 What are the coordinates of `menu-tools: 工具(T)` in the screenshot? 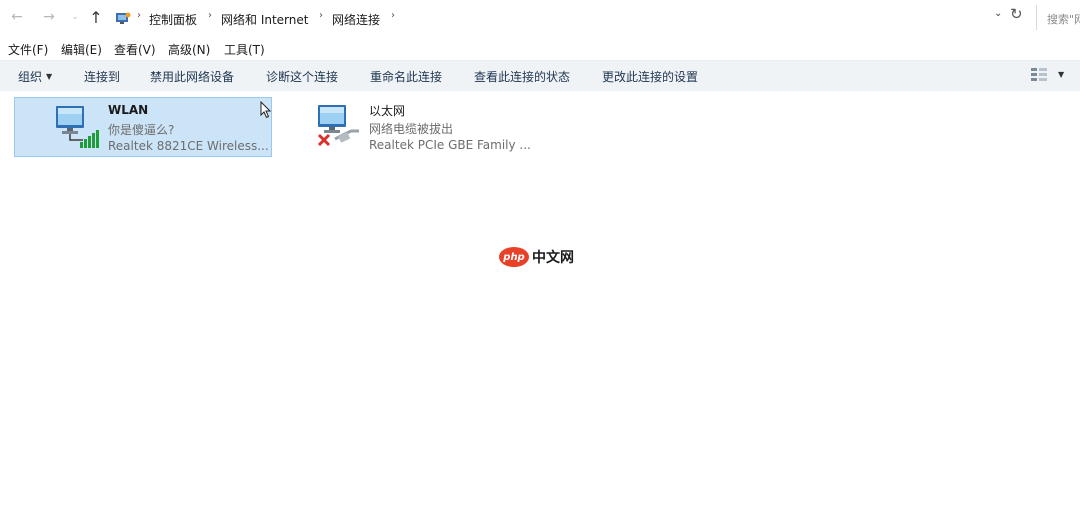 It's located at (244, 49).